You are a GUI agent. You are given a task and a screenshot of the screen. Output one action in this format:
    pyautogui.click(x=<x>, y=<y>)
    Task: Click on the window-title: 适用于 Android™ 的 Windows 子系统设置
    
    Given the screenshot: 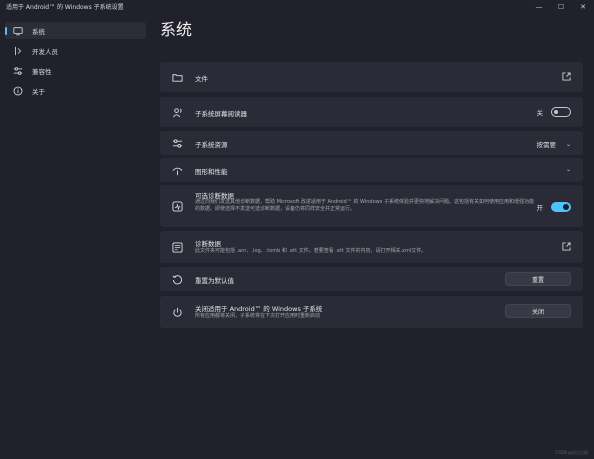 What is the action you would take?
    pyautogui.click(x=65, y=7)
    